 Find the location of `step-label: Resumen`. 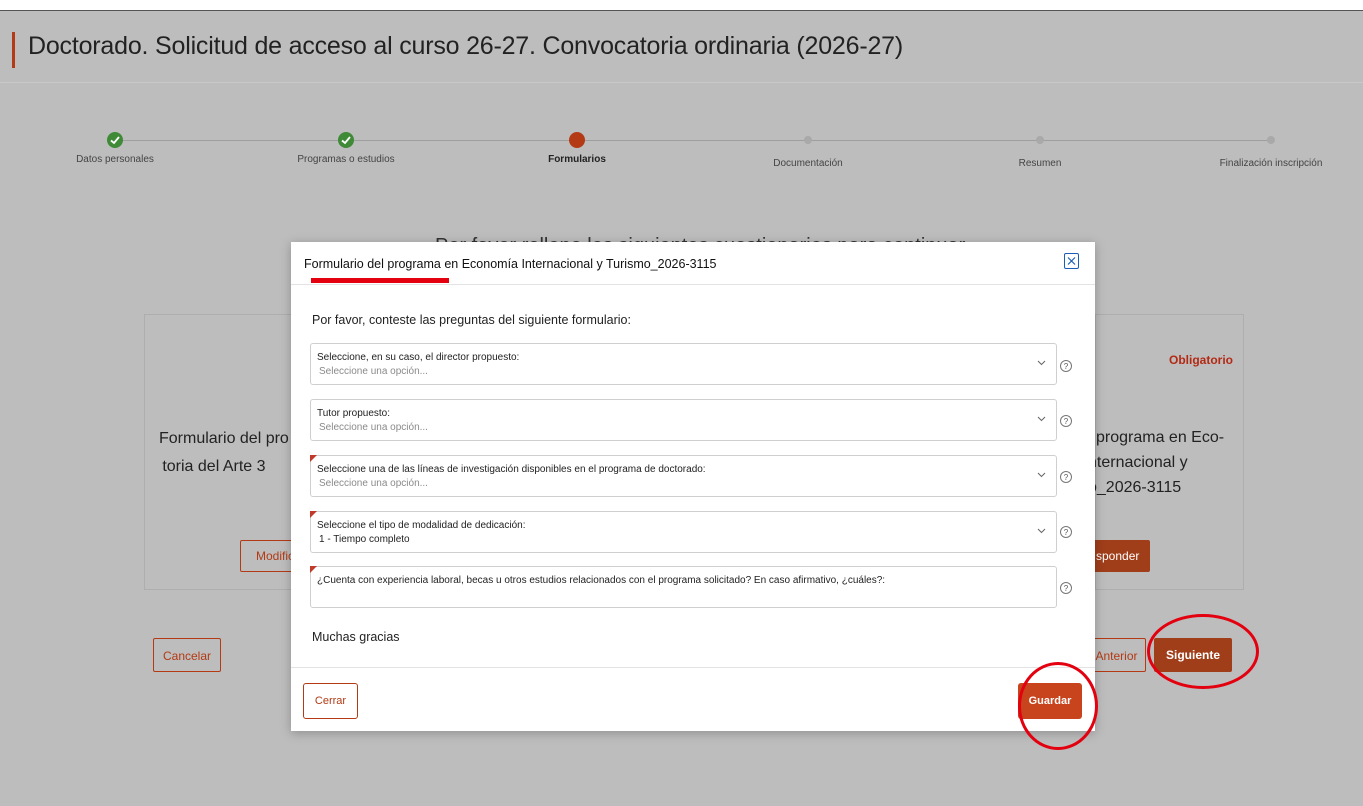

step-label: Resumen is located at coordinates (1040, 163).